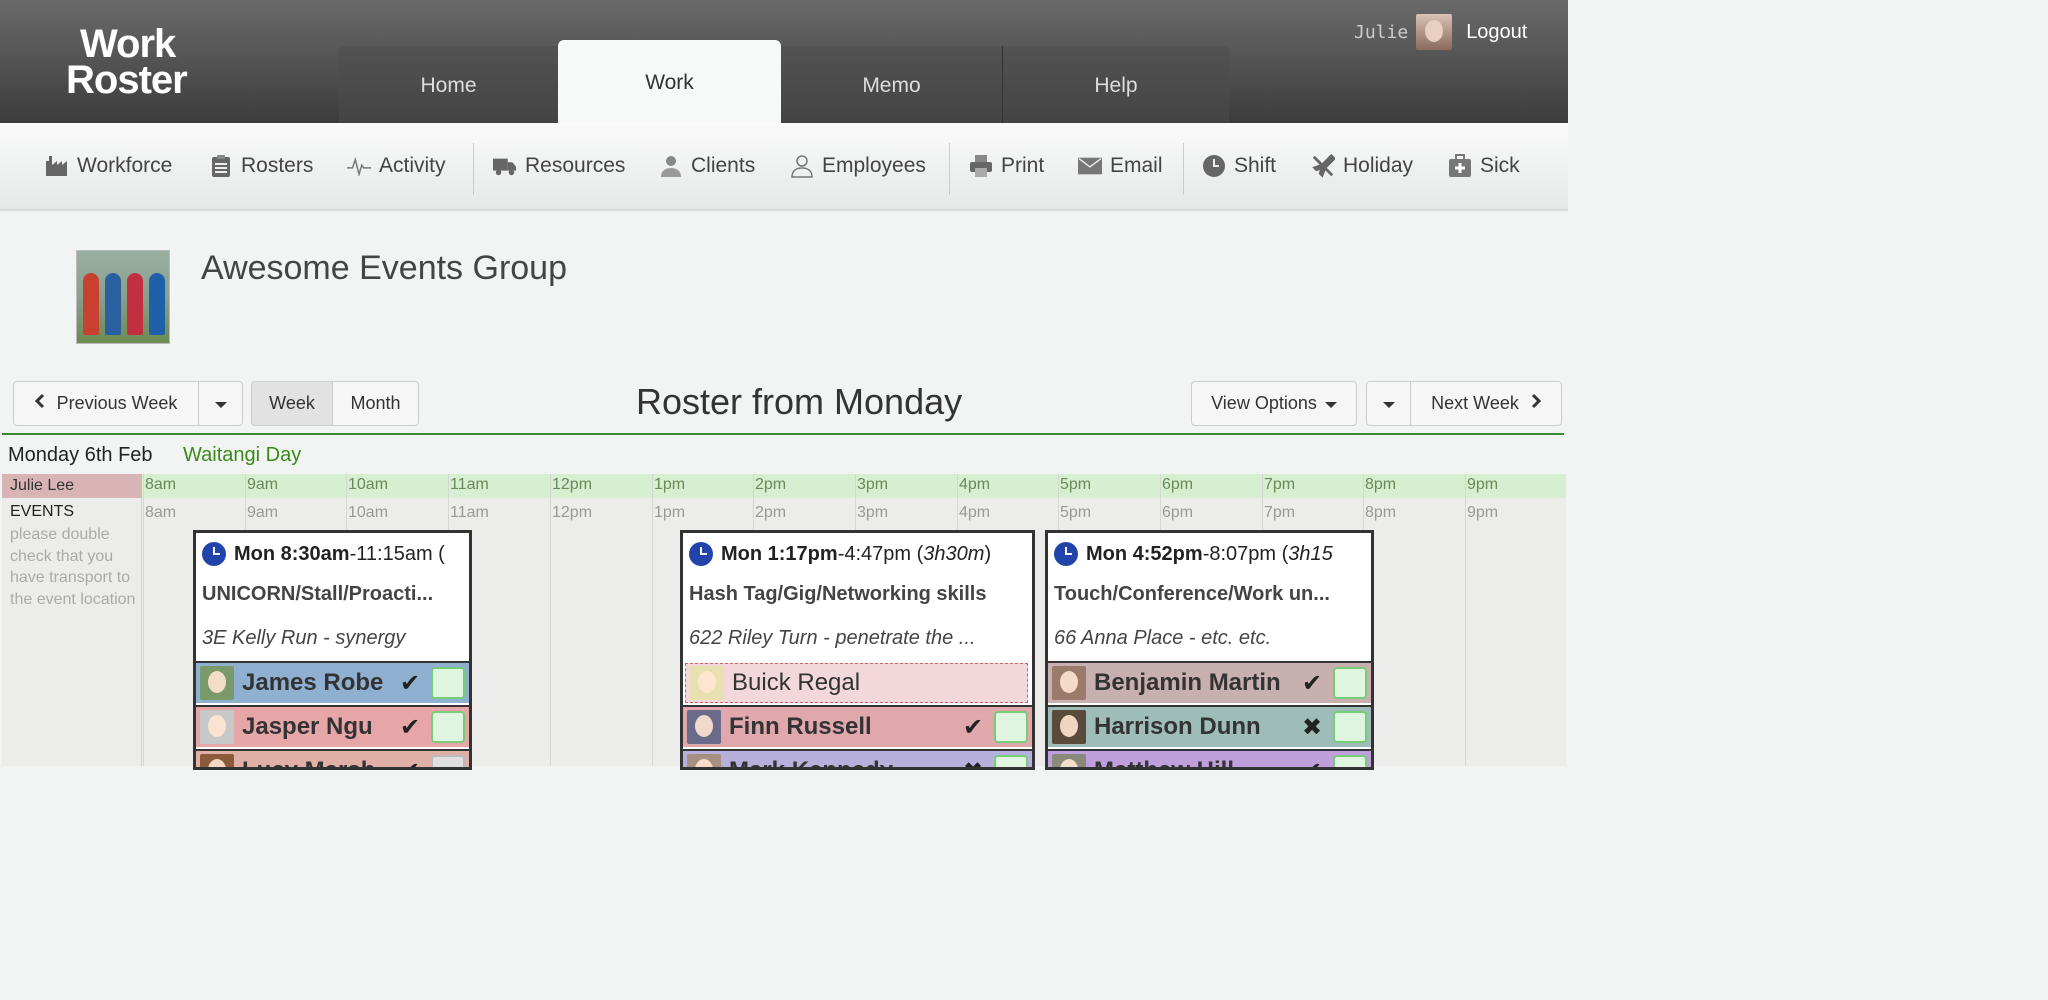 The height and width of the screenshot is (1000, 2048). Describe the element at coordinates (1069, 683) in the screenshot. I see `avatar` at that location.